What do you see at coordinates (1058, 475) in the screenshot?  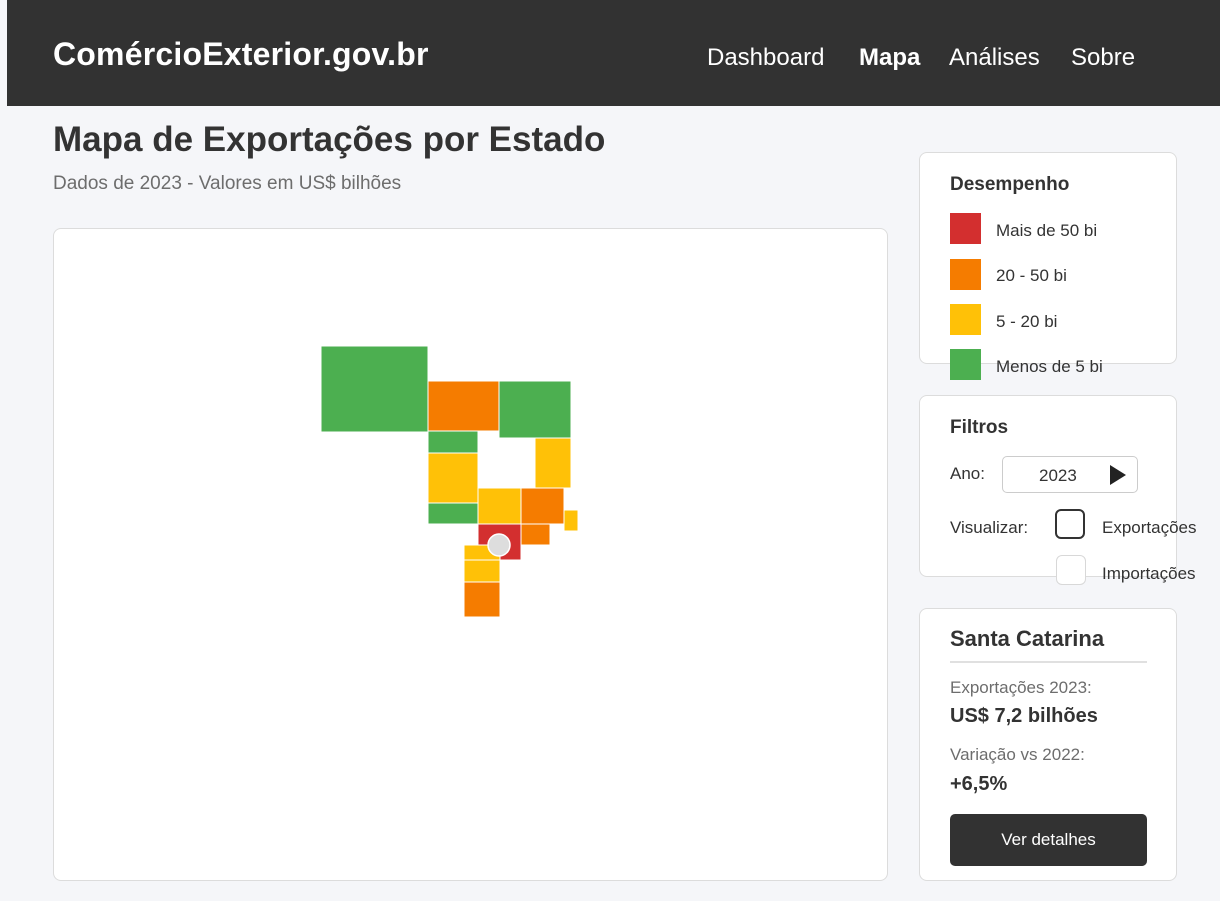 I see `year-select-value: 2023` at bounding box center [1058, 475].